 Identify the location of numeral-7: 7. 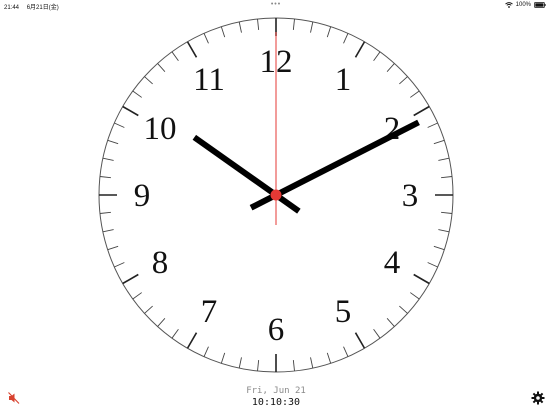
(209, 312).